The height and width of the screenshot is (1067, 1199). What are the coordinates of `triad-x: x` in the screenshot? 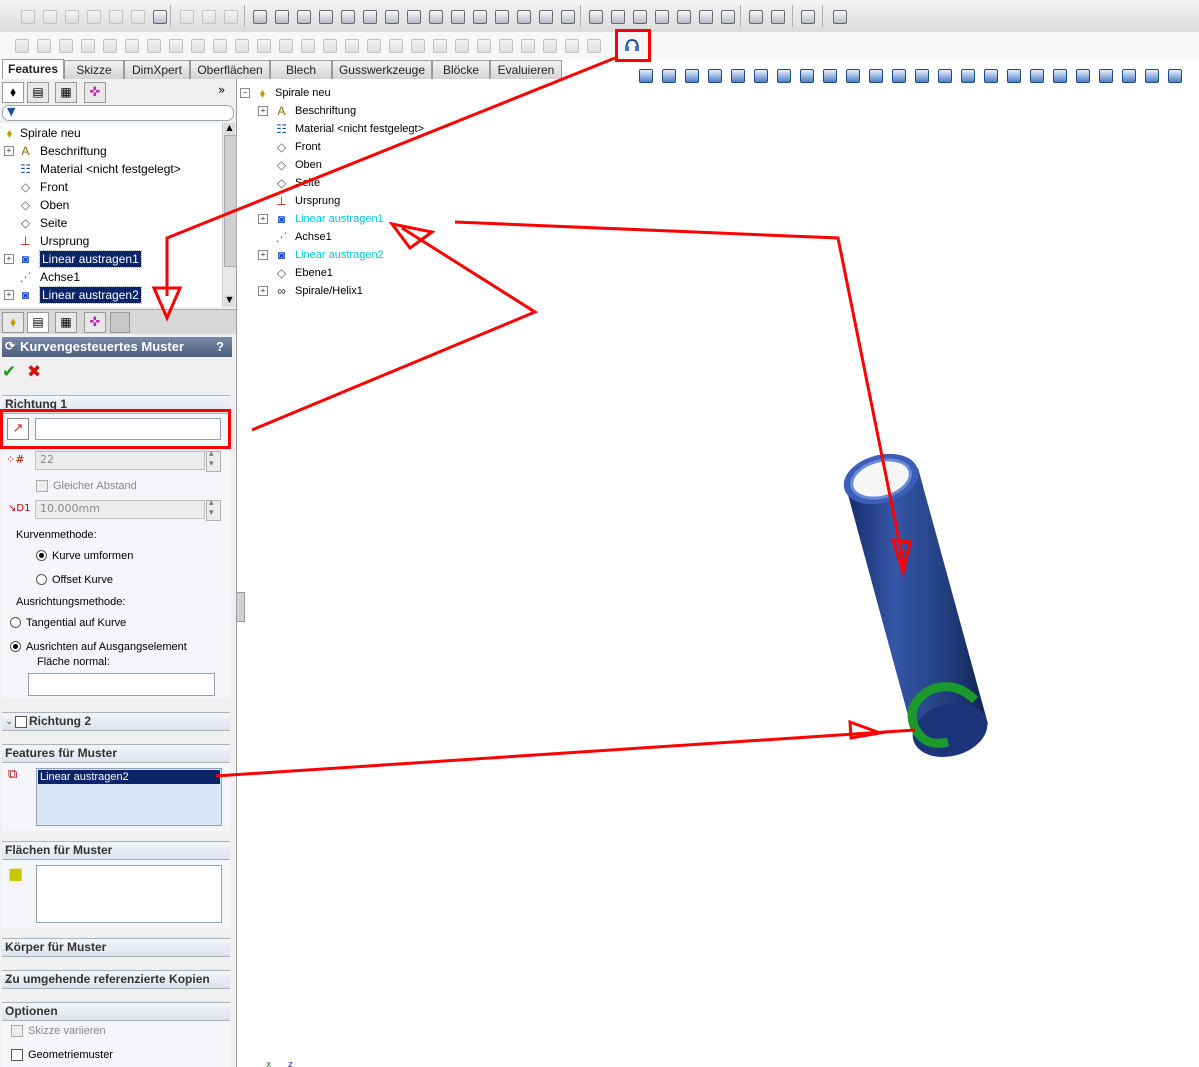 It's located at (269, 1063).